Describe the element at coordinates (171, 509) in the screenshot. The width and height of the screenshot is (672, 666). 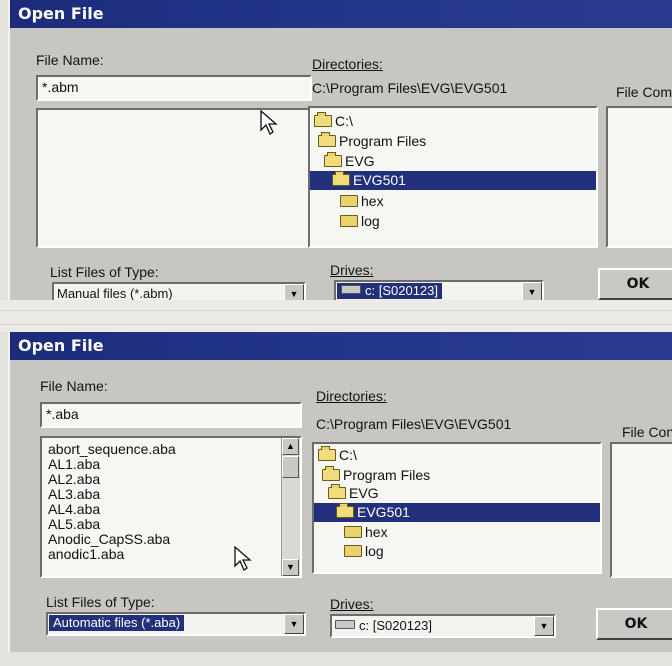
I see `file-list-item: AL4.aba` at that location.